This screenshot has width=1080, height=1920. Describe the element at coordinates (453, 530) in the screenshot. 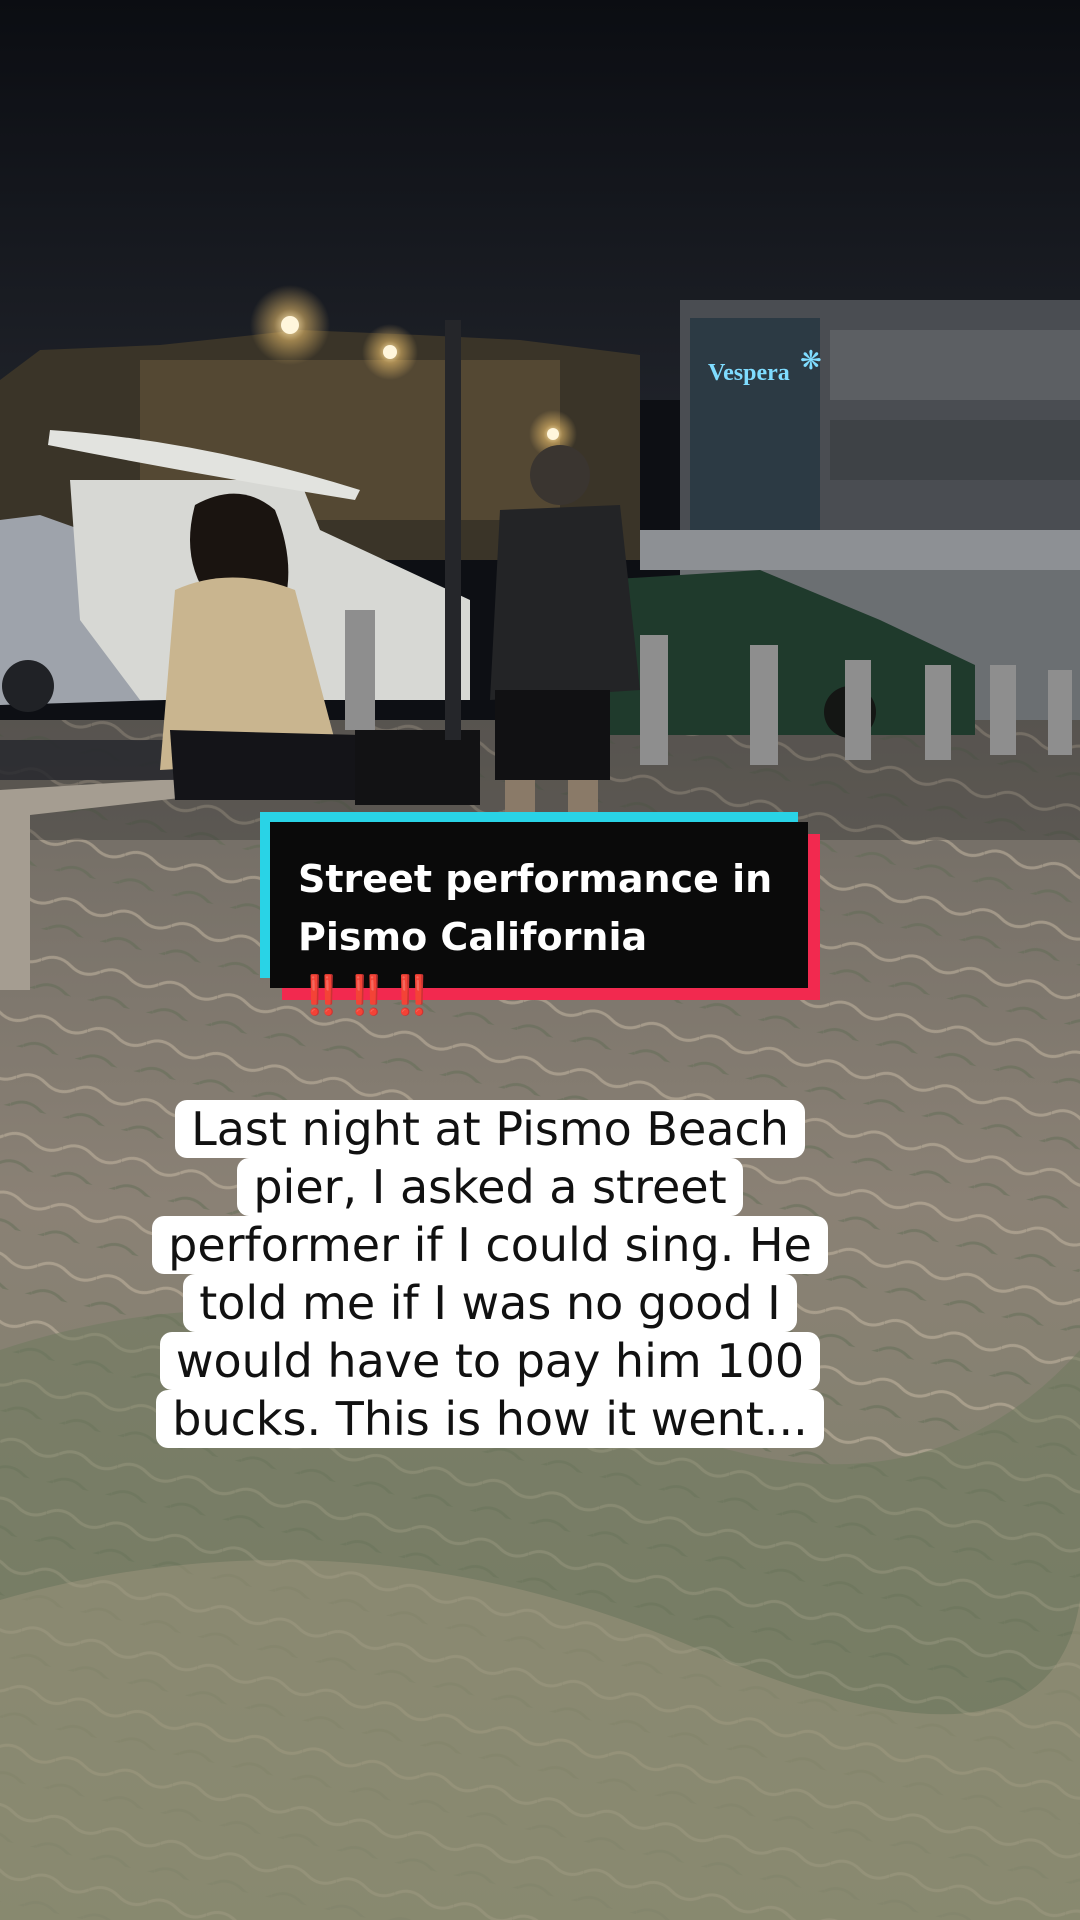

I see `mic-stand` at that location.